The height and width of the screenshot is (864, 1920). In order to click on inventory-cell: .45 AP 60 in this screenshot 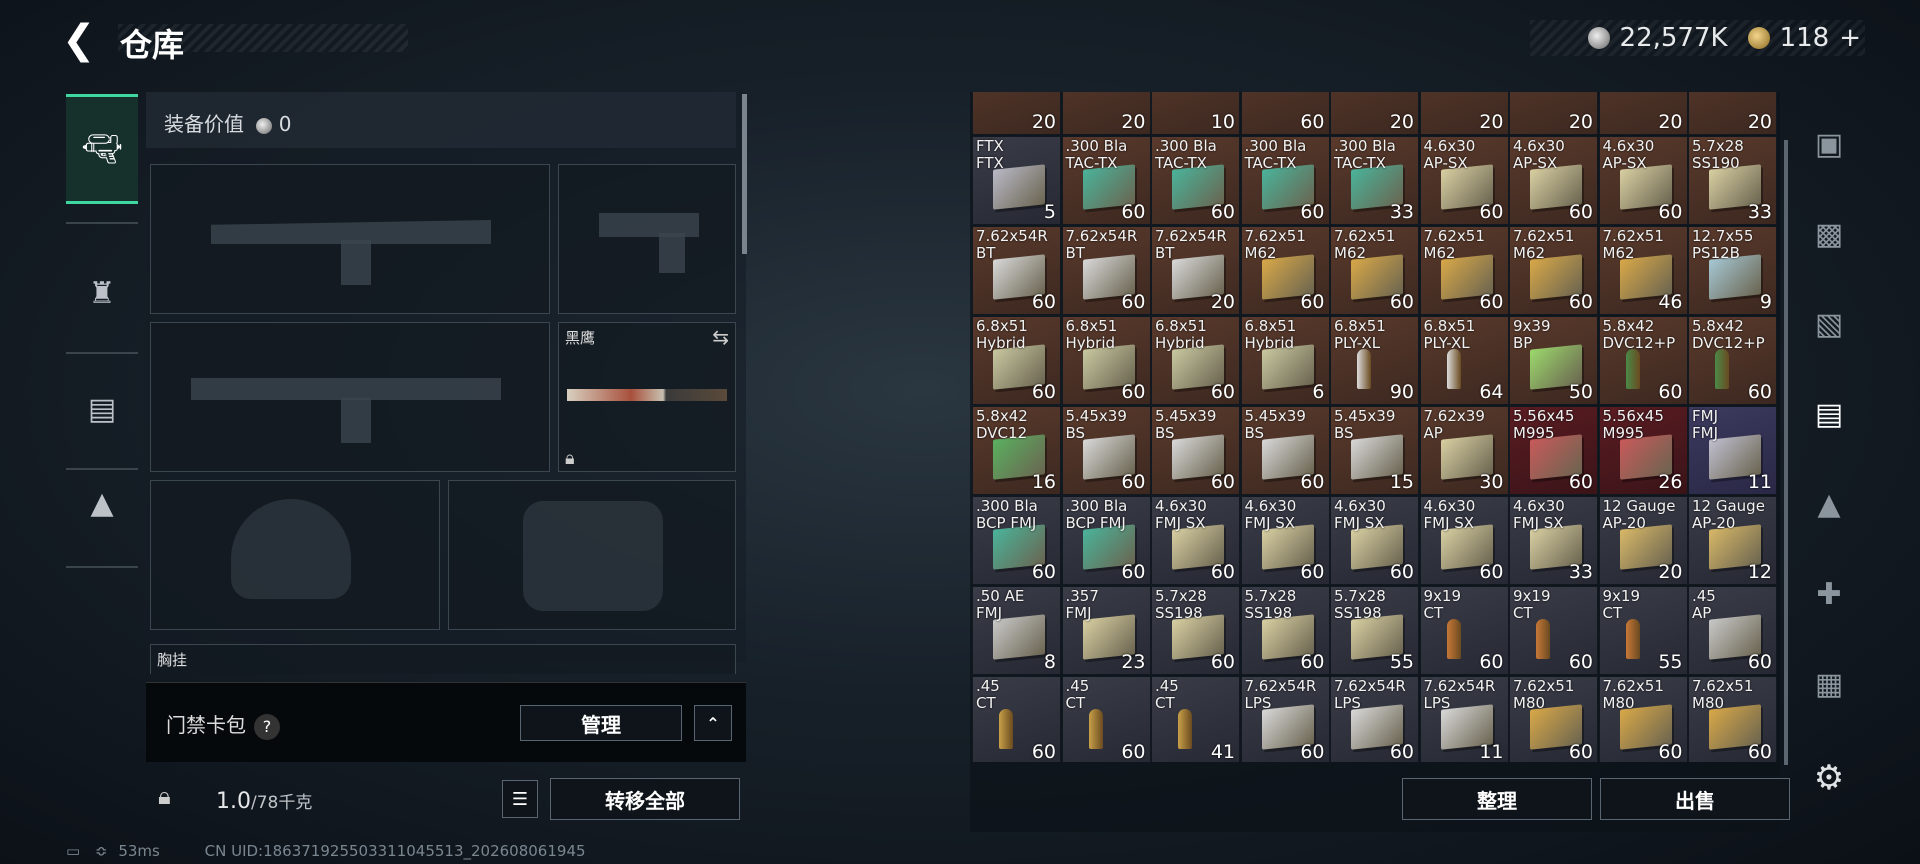, I will do `click(1732, 630)`.